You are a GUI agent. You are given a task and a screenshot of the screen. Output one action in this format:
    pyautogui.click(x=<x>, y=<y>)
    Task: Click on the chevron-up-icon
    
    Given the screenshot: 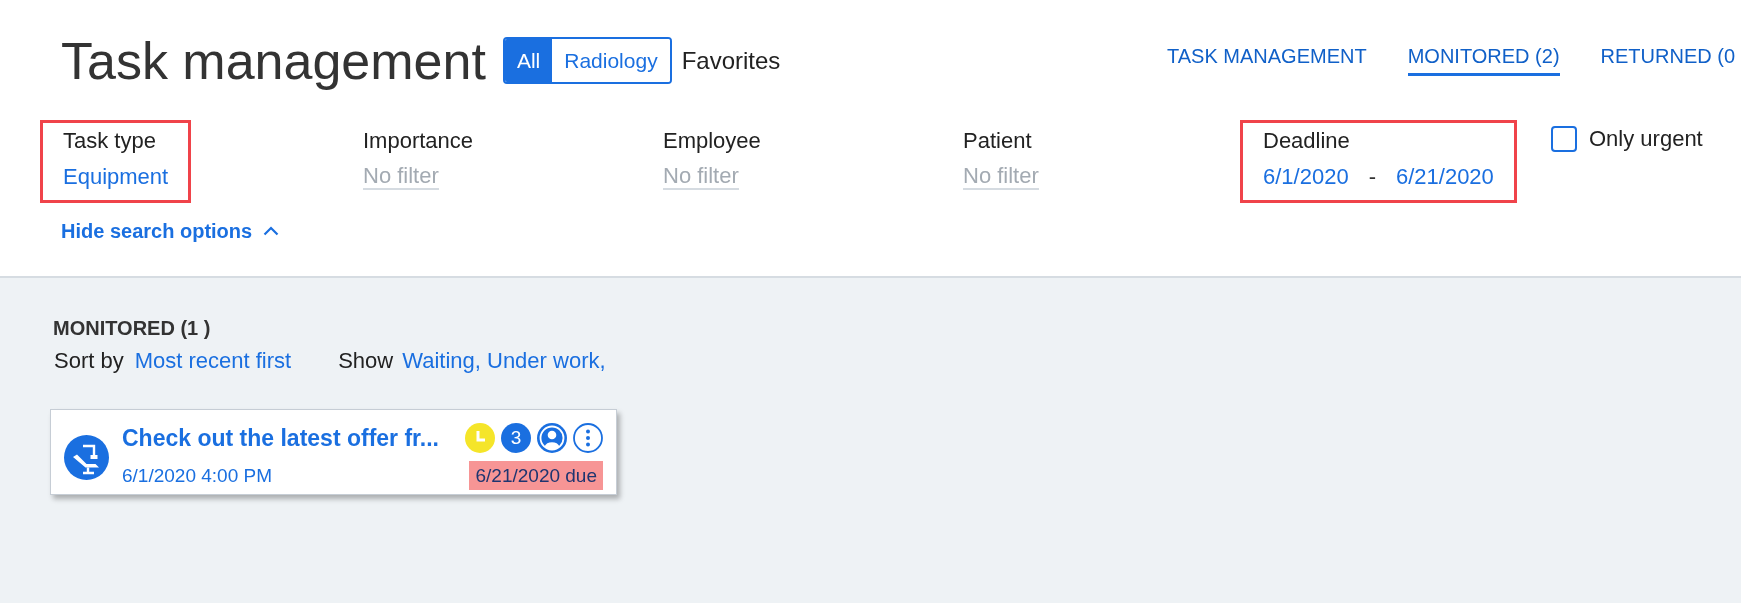 What is the action you would take?
    pyautogui.click(x=271, y=231)
    